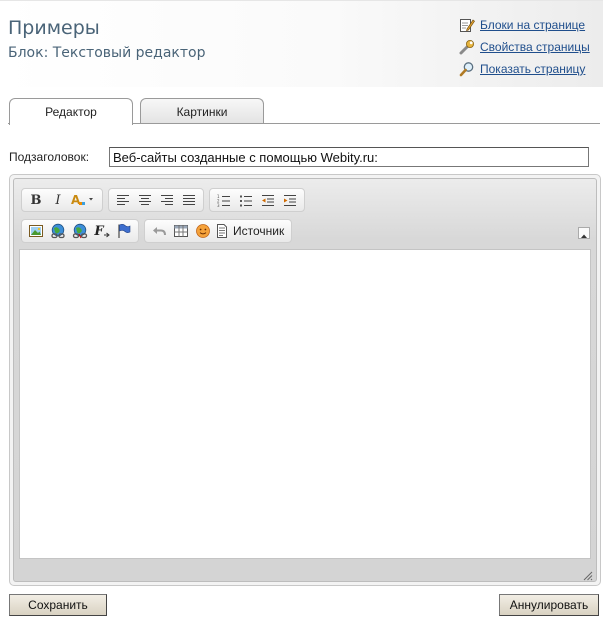 The image size is (603, 636). I want to click on cancel-button: Аннулировать, so click(549, 605).